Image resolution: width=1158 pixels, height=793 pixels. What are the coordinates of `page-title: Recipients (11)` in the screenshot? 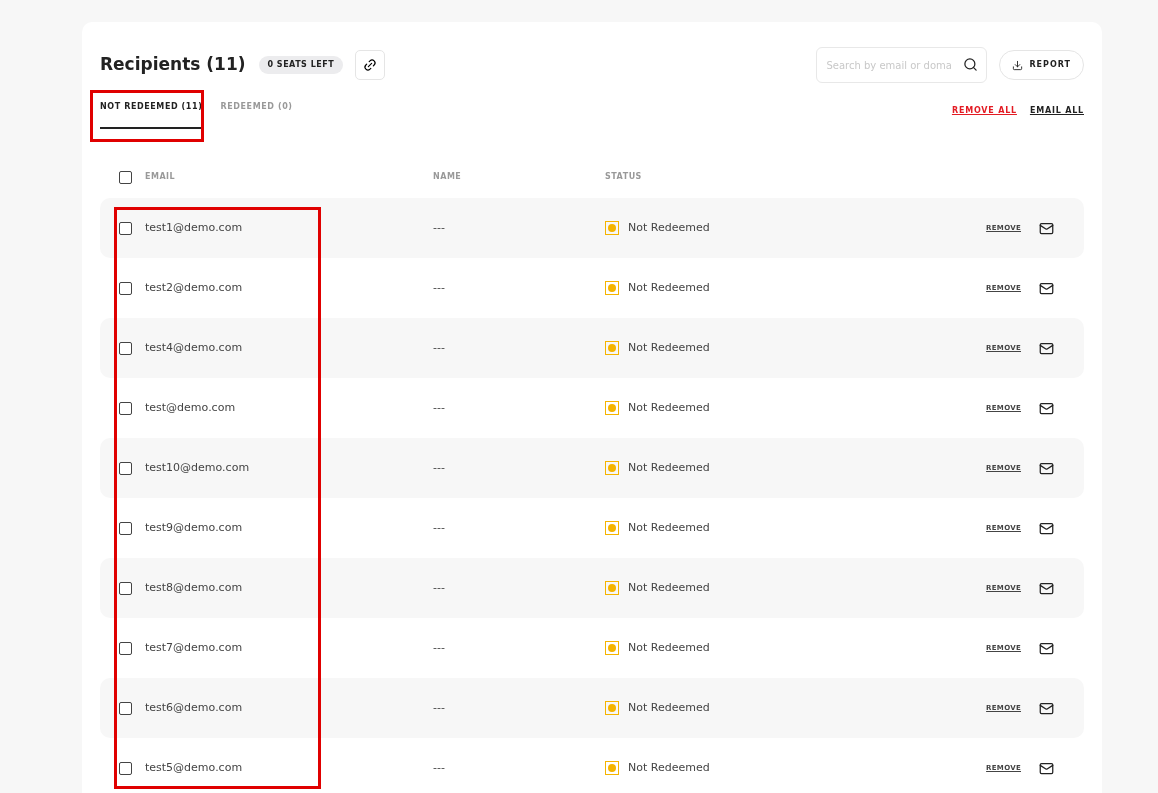 It's located at (173, 65).